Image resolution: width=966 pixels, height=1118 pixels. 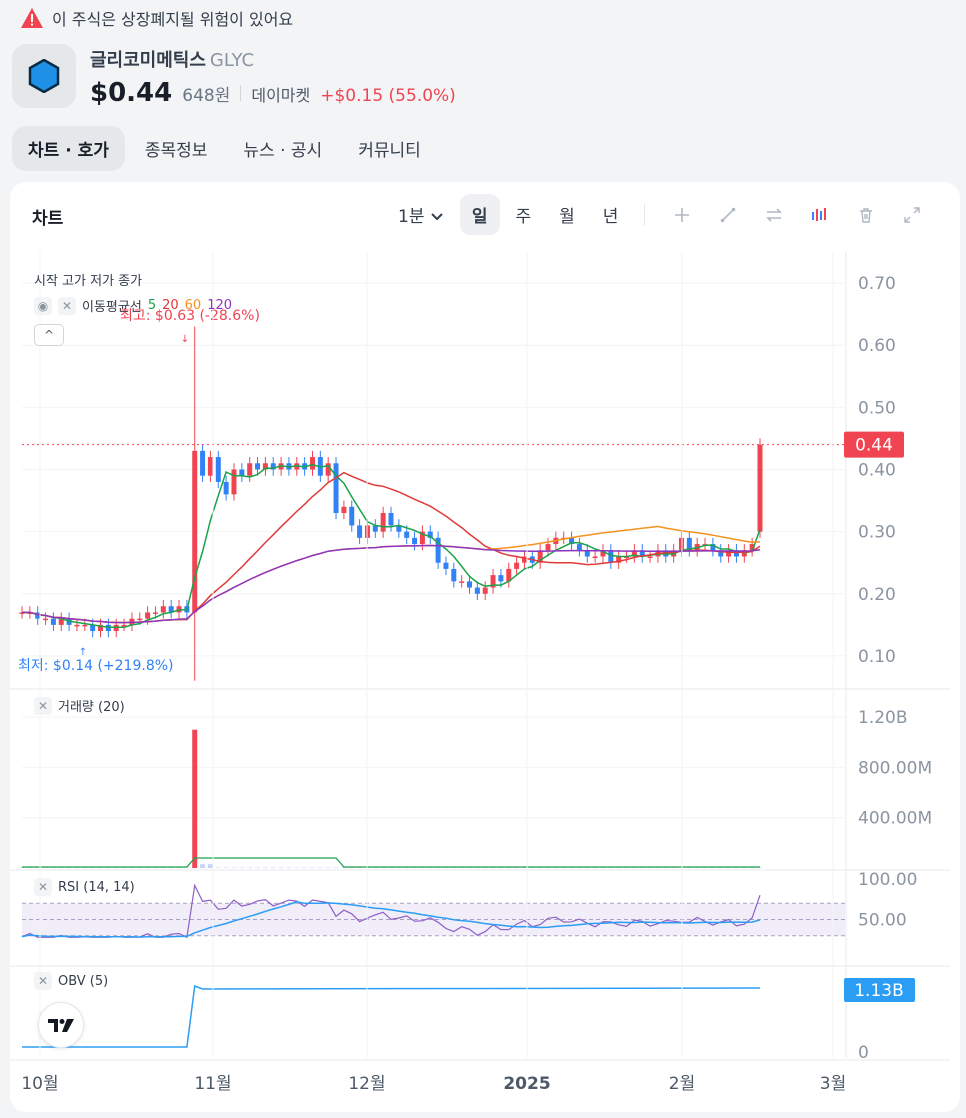 What do you see at coordinates (241, 93) in the screenshot?
I see `divider` at bounding box center [241, 93].